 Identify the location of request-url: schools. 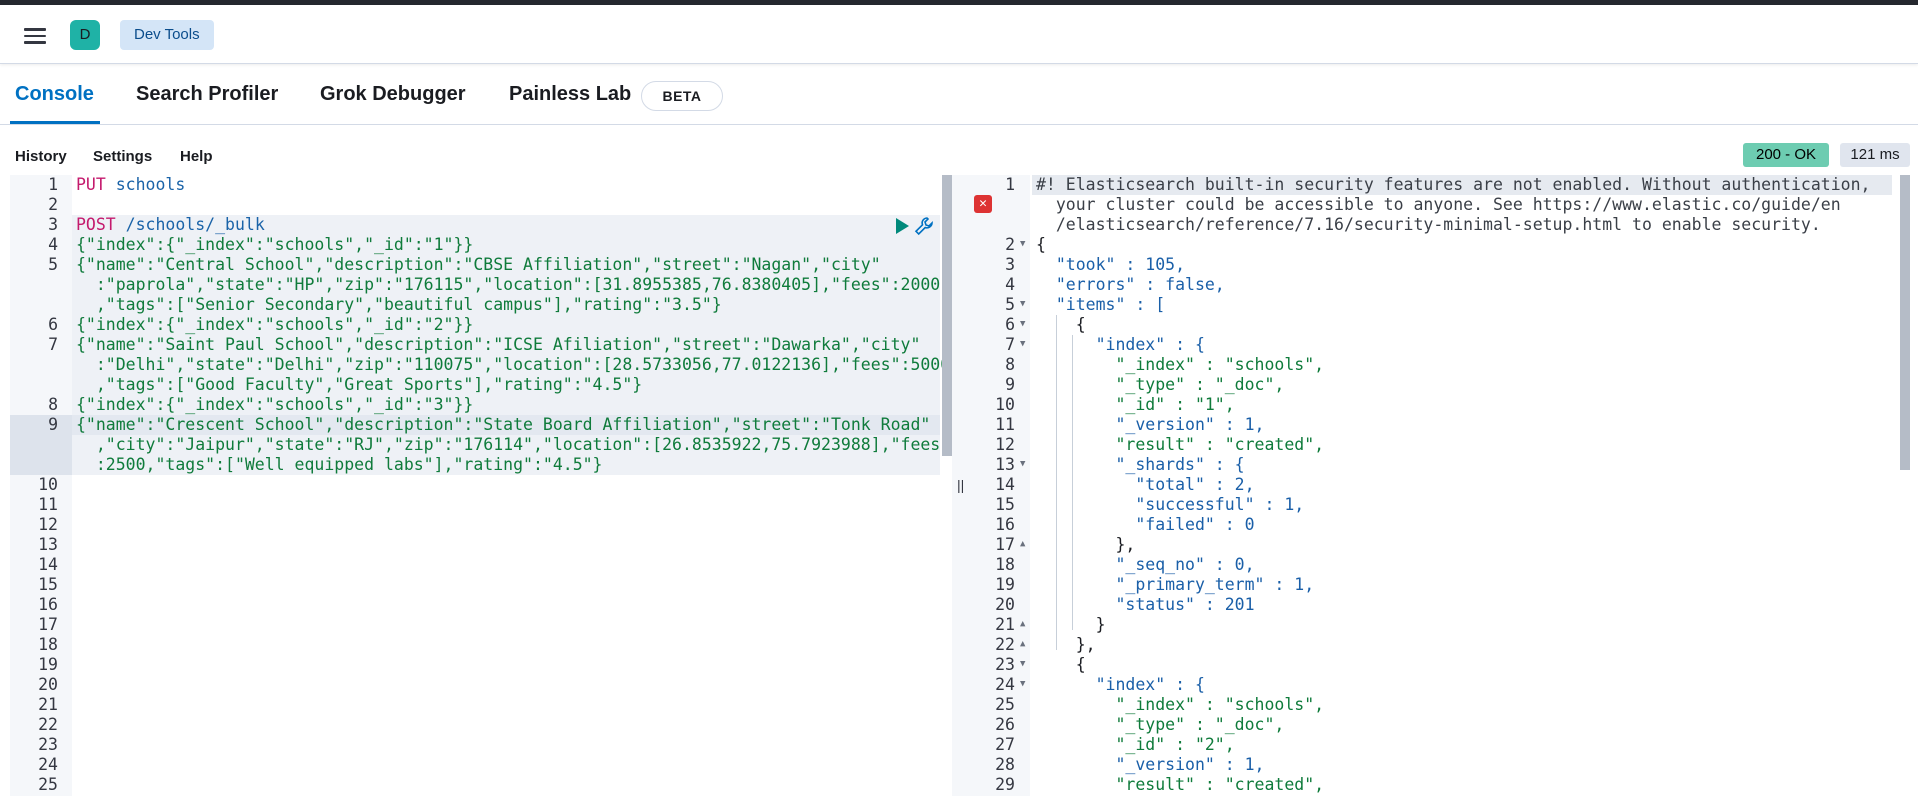
(145, 184).